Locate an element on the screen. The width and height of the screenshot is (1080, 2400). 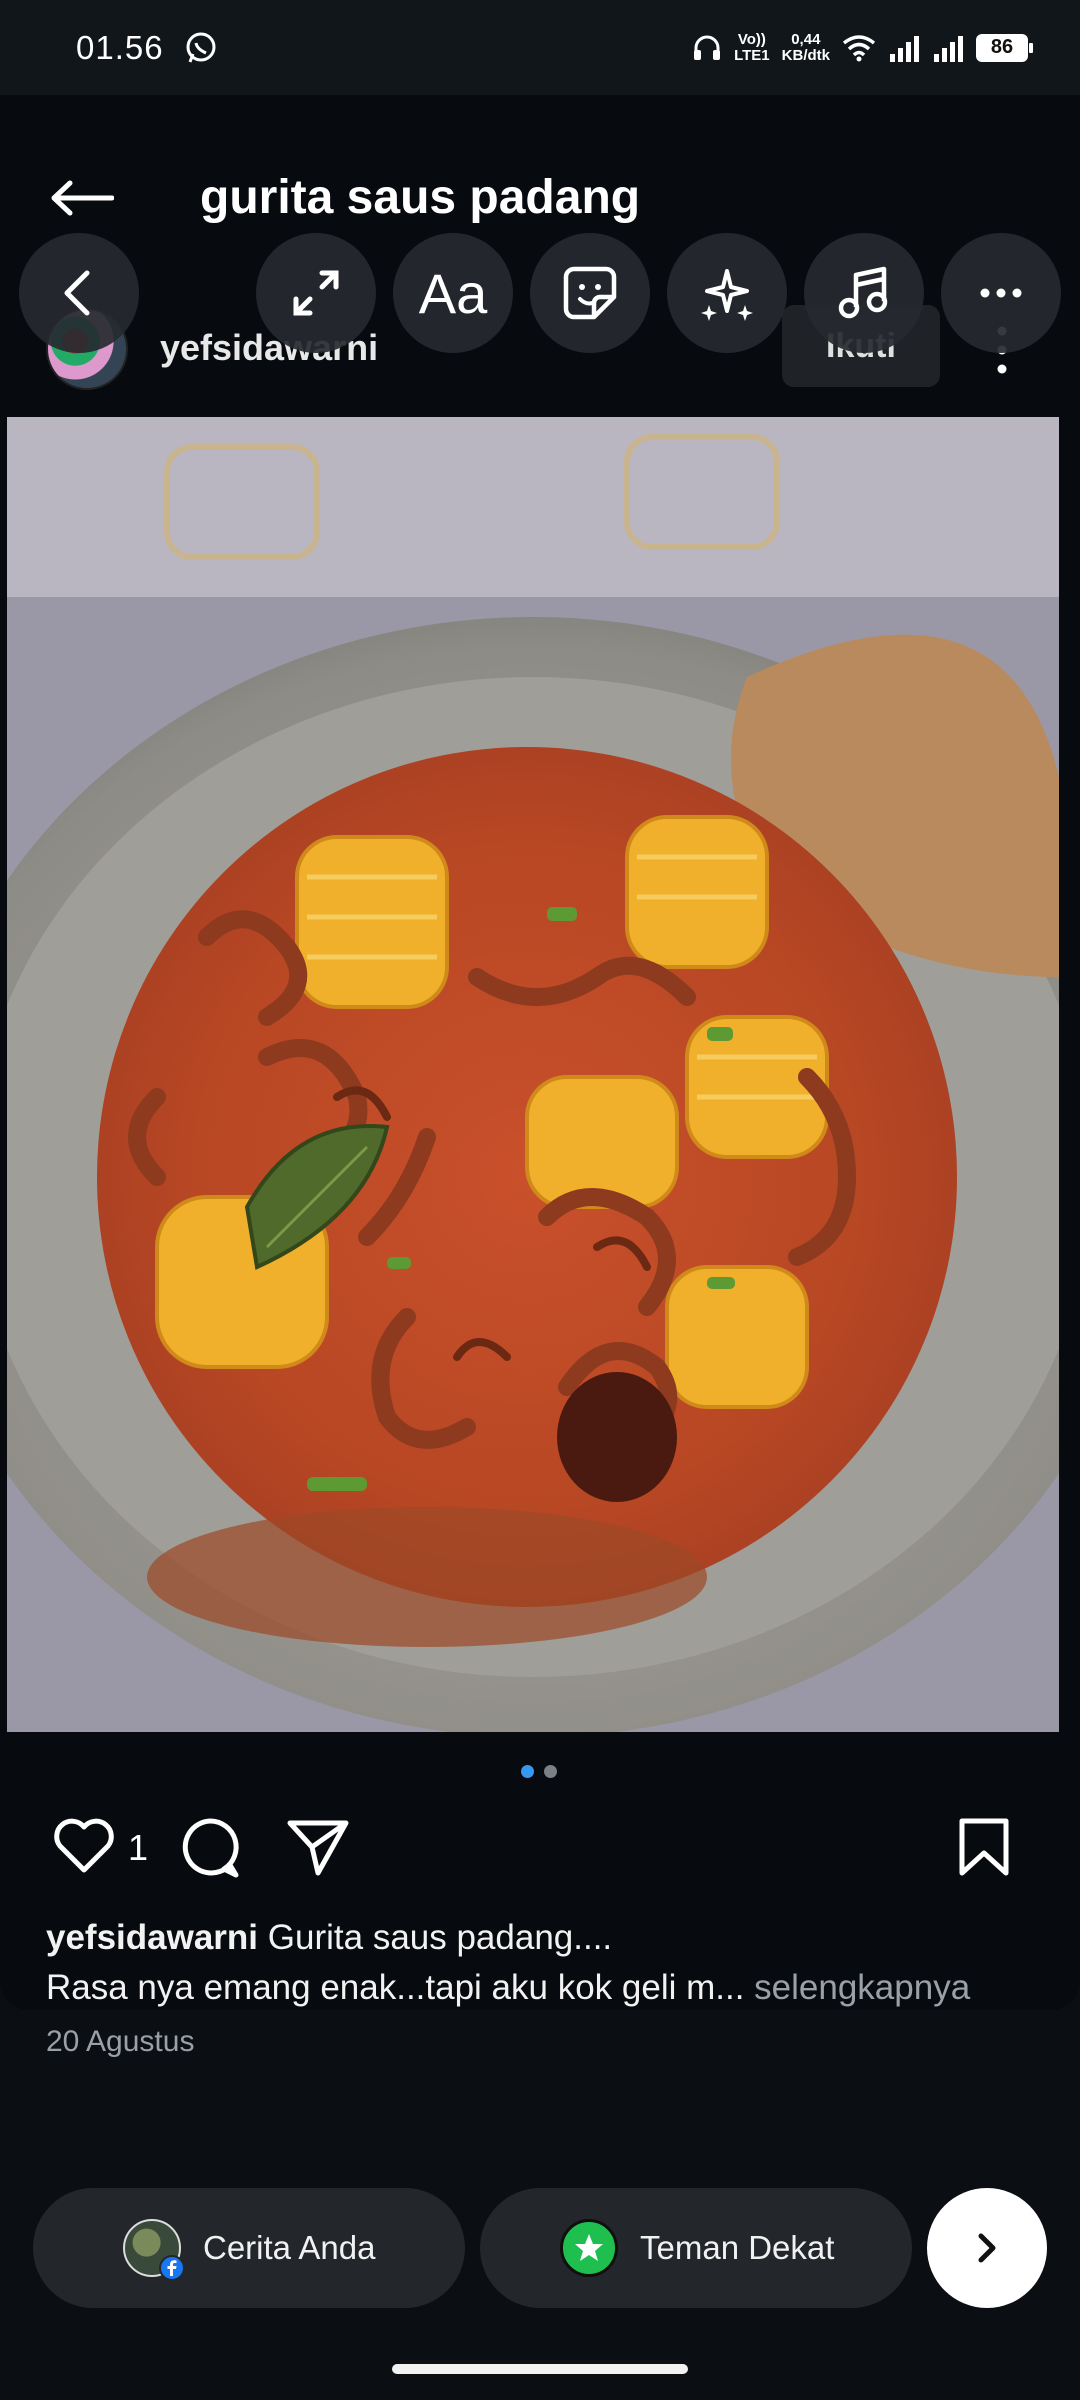
chevron-right-icon is located at coordinates (987, 2248).